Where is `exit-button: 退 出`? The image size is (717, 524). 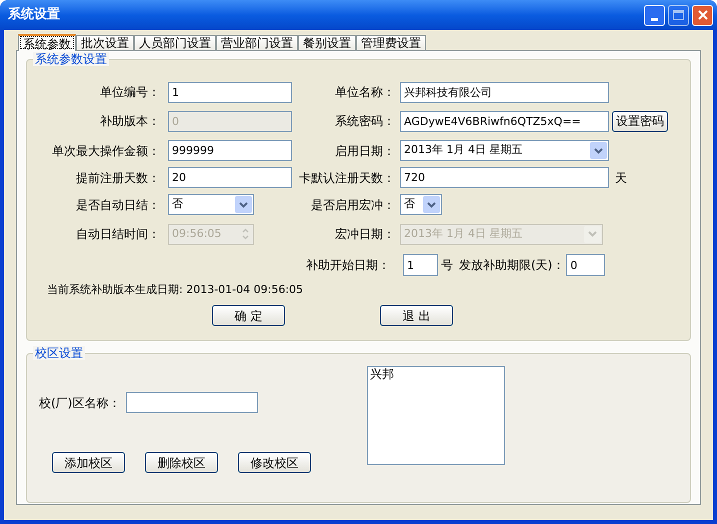 exit-button: 退 出 is located at coordinates (416, 315).